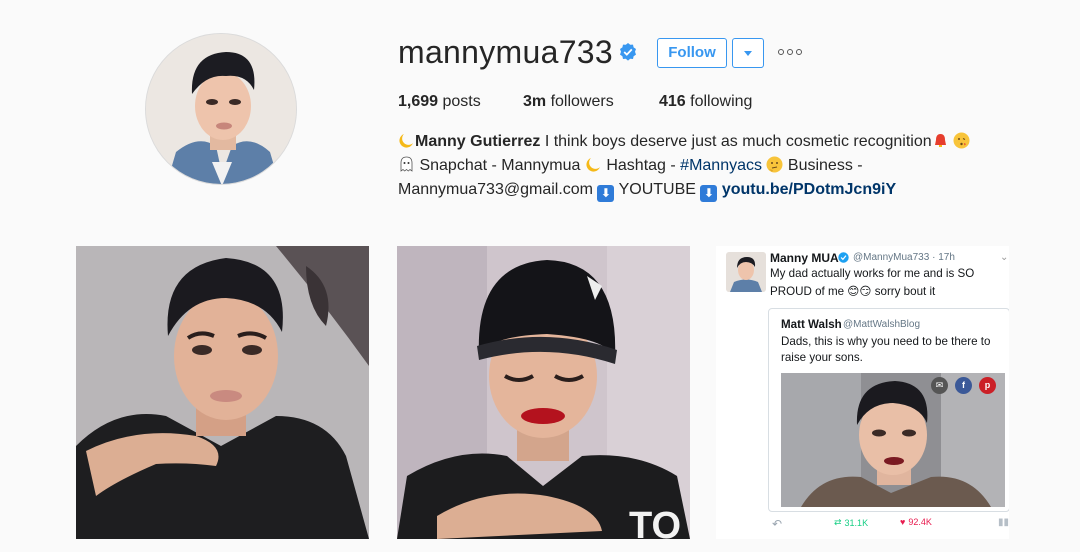  Describe the element at coordinates (221, 109) in the screenshot. I see `profile-avatar` at that location.